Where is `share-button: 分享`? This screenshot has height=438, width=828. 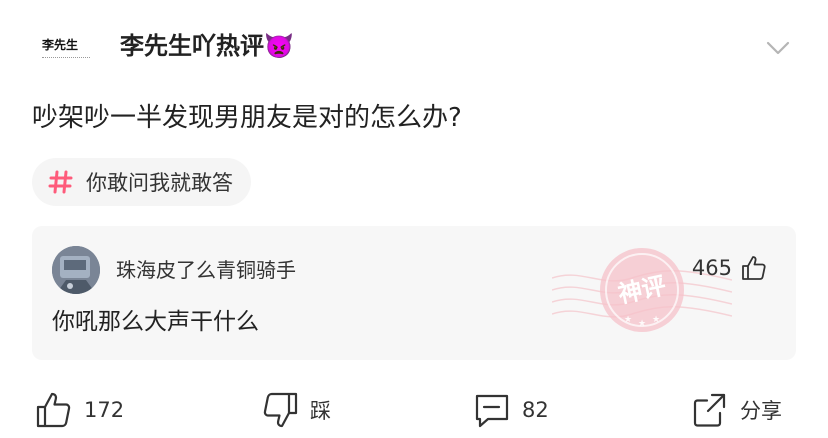
share-button: 分享 is located at coordinates (736, 410).